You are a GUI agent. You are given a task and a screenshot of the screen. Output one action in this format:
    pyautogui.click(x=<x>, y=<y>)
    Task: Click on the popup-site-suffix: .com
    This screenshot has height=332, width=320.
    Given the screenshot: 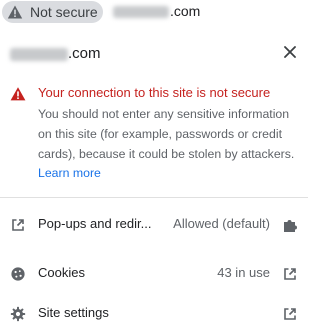 What is the action you would take?
    pyautogui.click(x=84, y=53)
    